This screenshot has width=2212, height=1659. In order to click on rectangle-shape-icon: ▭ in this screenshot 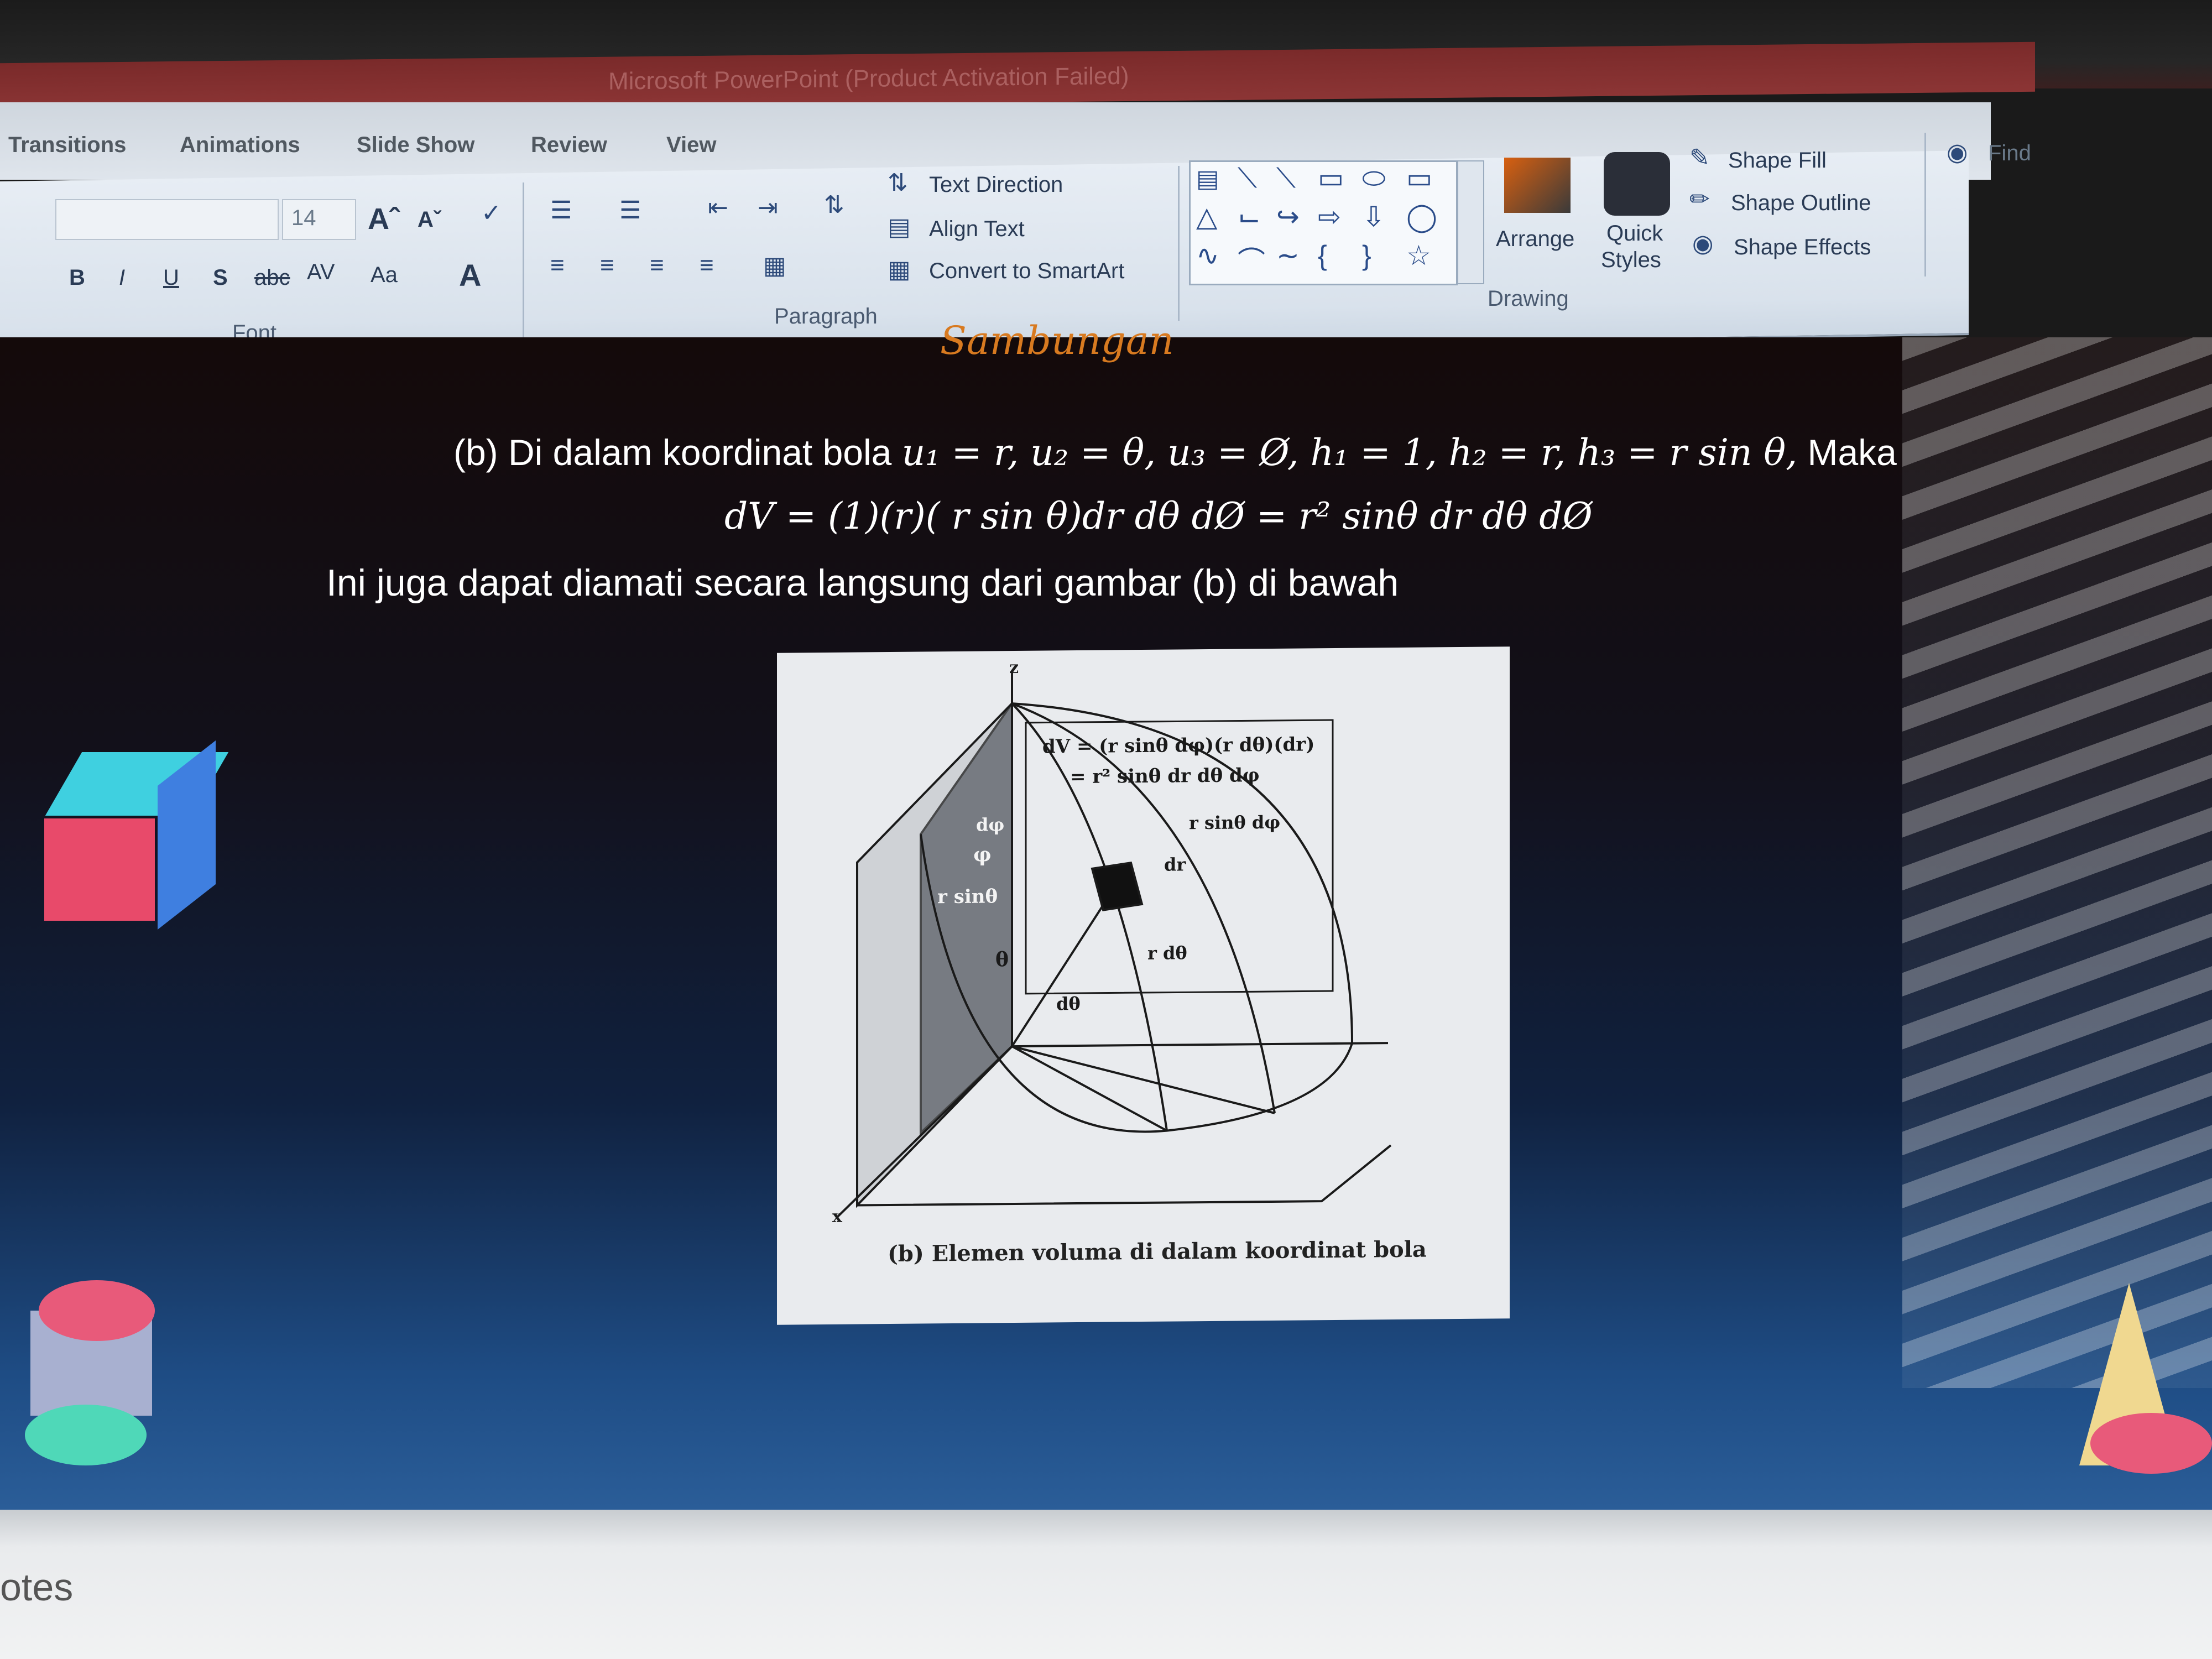, I will do `click(1331, 178)`.